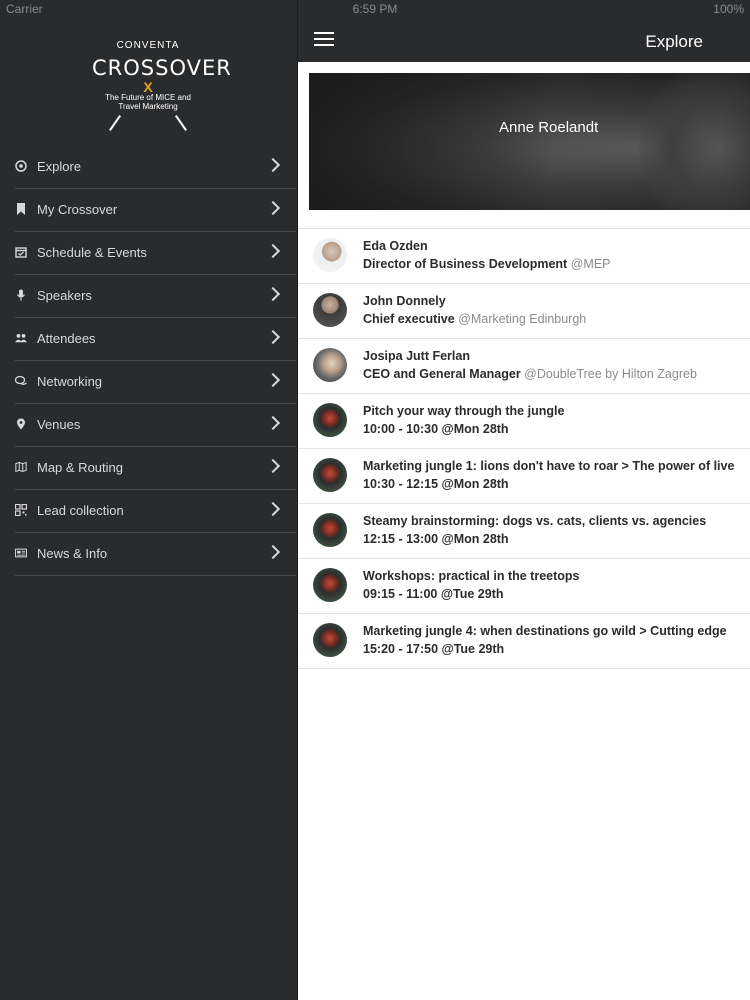 This screenshot has height=1000, width=750. I want to click on sidebar-item-explore: Explore, so click(155, 167).